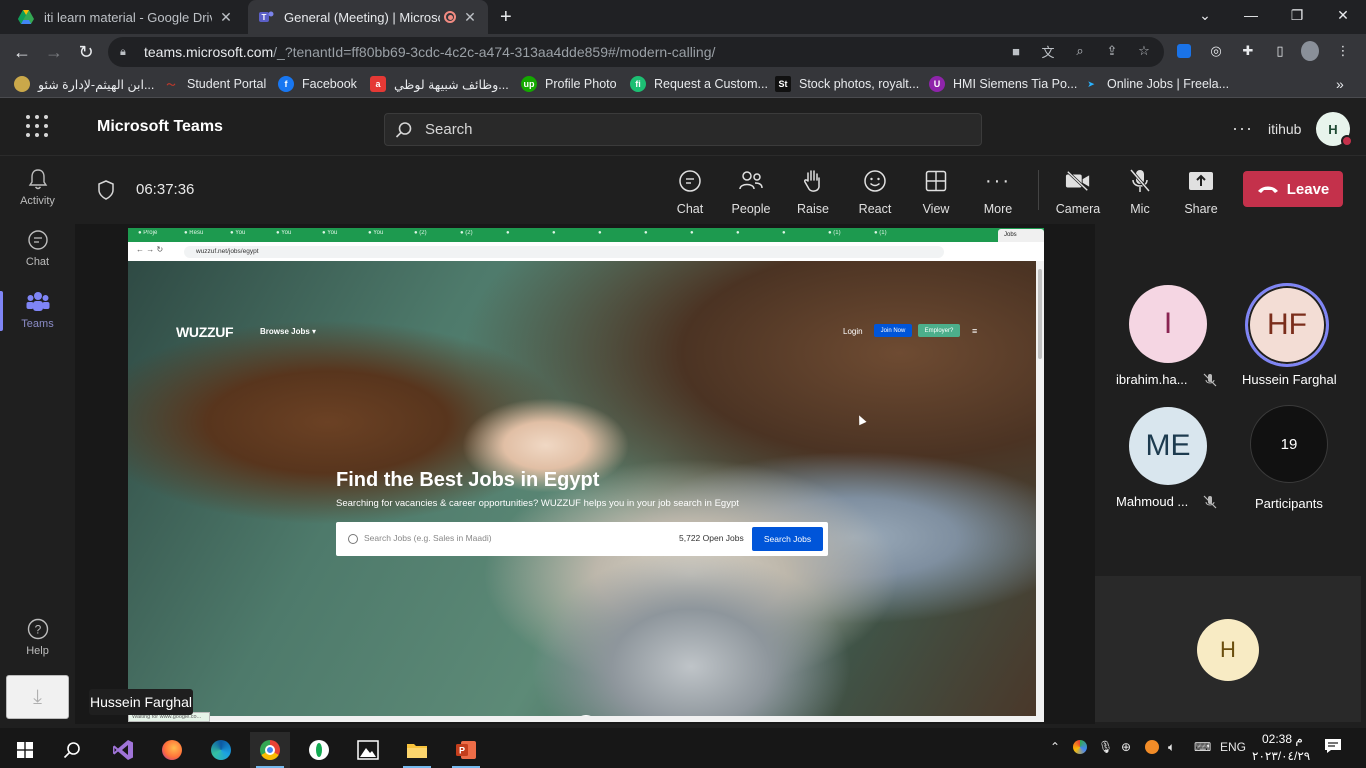 The image size is (1366, 768). I want to click on browse-jobs-link: Browse Jobs ▾, so click(288, 331).